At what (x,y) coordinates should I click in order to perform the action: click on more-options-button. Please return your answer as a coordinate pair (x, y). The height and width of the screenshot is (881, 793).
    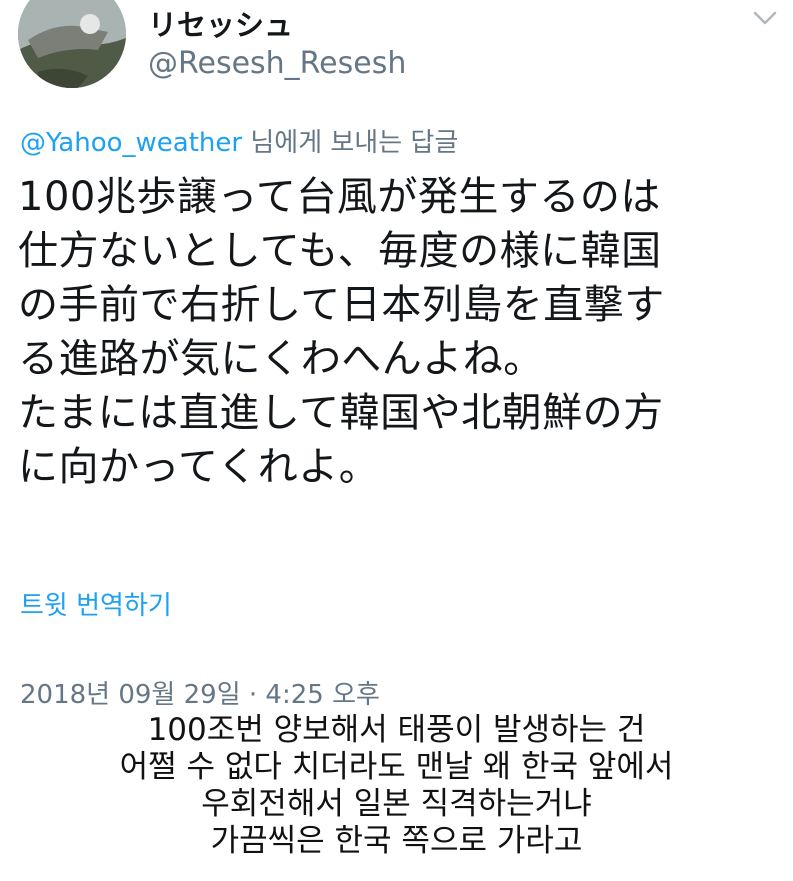
    Looking at the image, I should click on (765, 18).